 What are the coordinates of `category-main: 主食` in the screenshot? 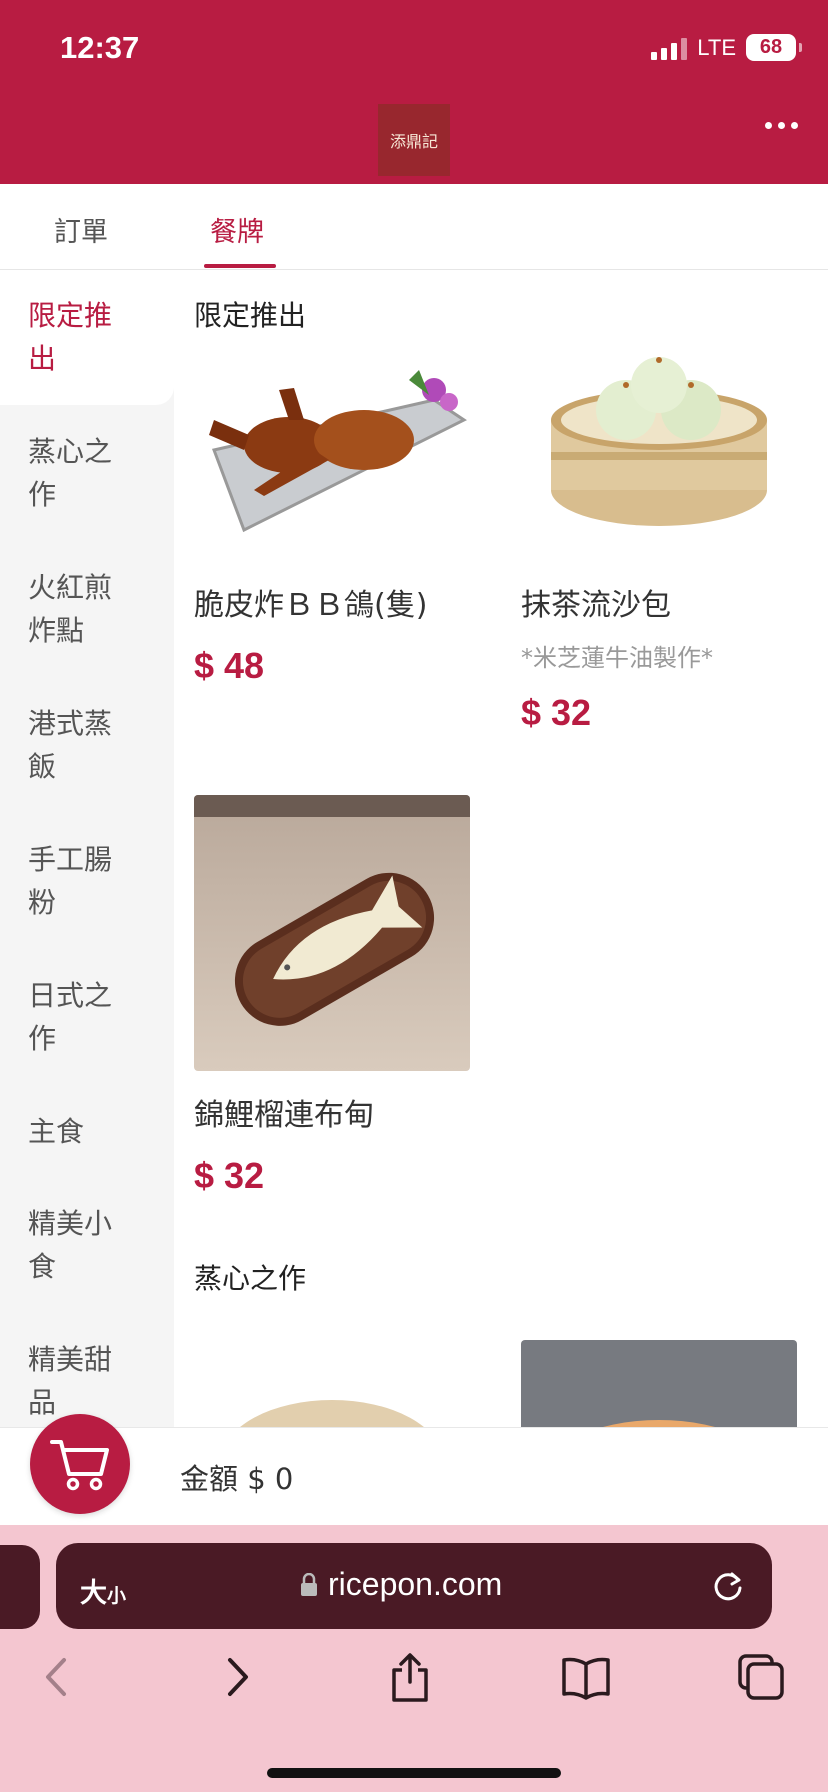 It's located at (83, 1131).